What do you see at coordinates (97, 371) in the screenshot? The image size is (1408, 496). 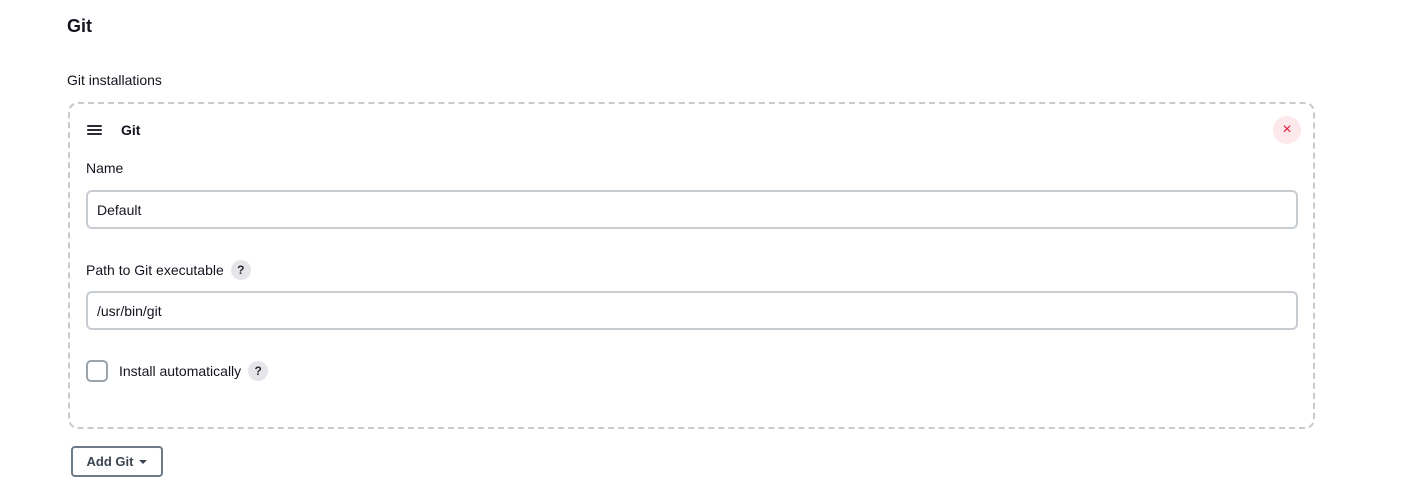 I see `install-automatically-checkbox` at bounding box center [97, 371].